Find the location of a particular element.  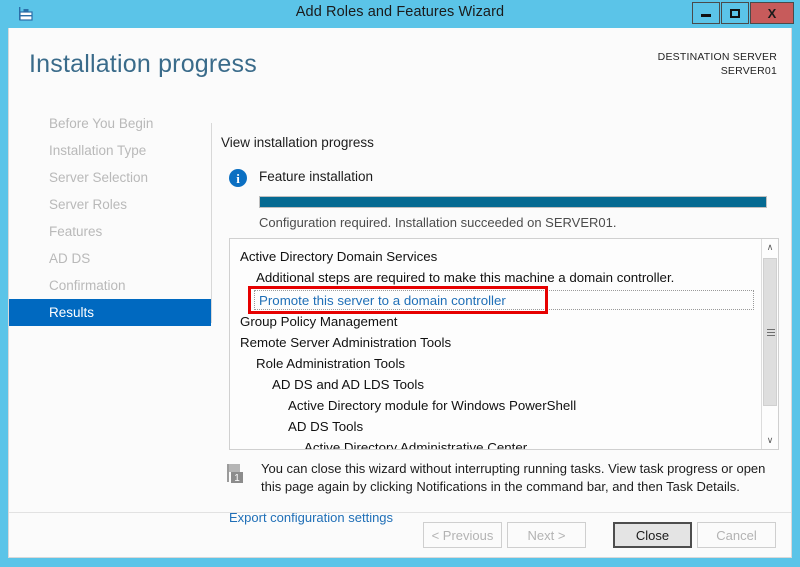

sidebar-item-label: Features is located at coordinates (76, 231).